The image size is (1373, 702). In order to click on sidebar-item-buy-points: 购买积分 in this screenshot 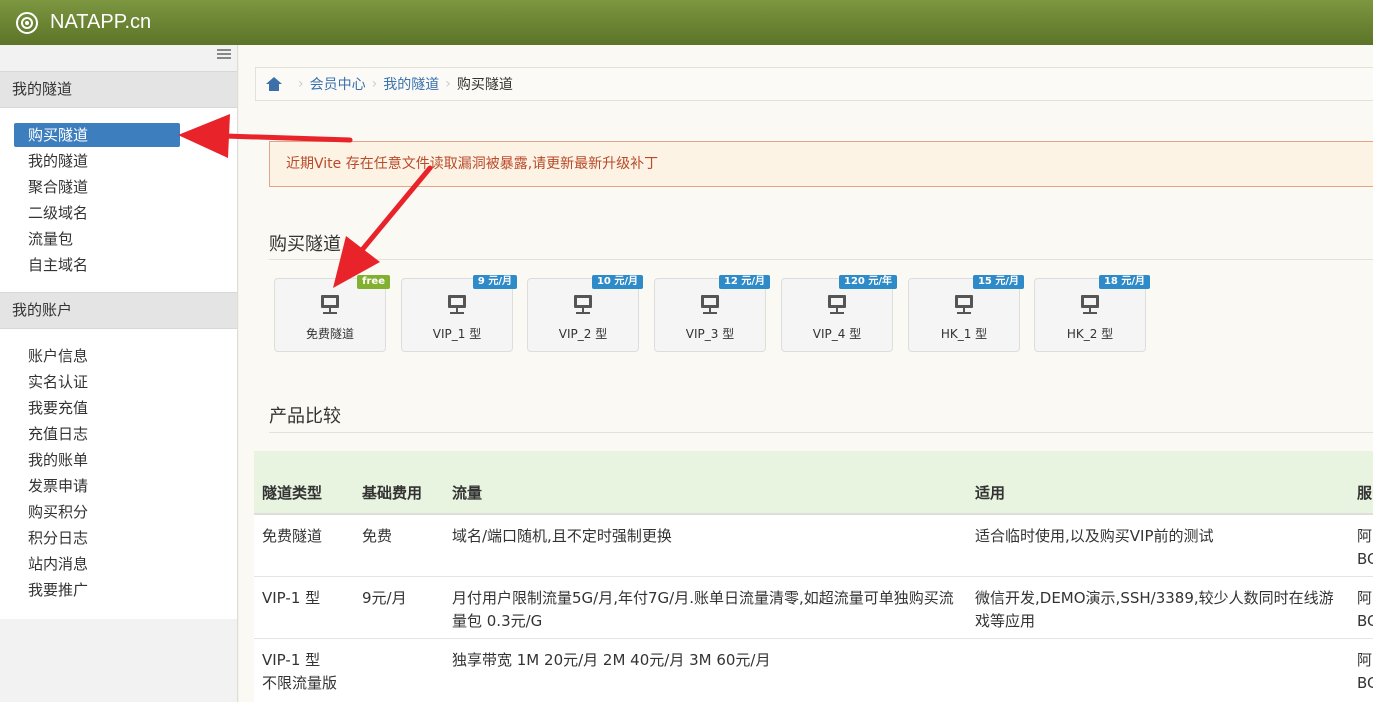, I will do `click(97, 512)`.